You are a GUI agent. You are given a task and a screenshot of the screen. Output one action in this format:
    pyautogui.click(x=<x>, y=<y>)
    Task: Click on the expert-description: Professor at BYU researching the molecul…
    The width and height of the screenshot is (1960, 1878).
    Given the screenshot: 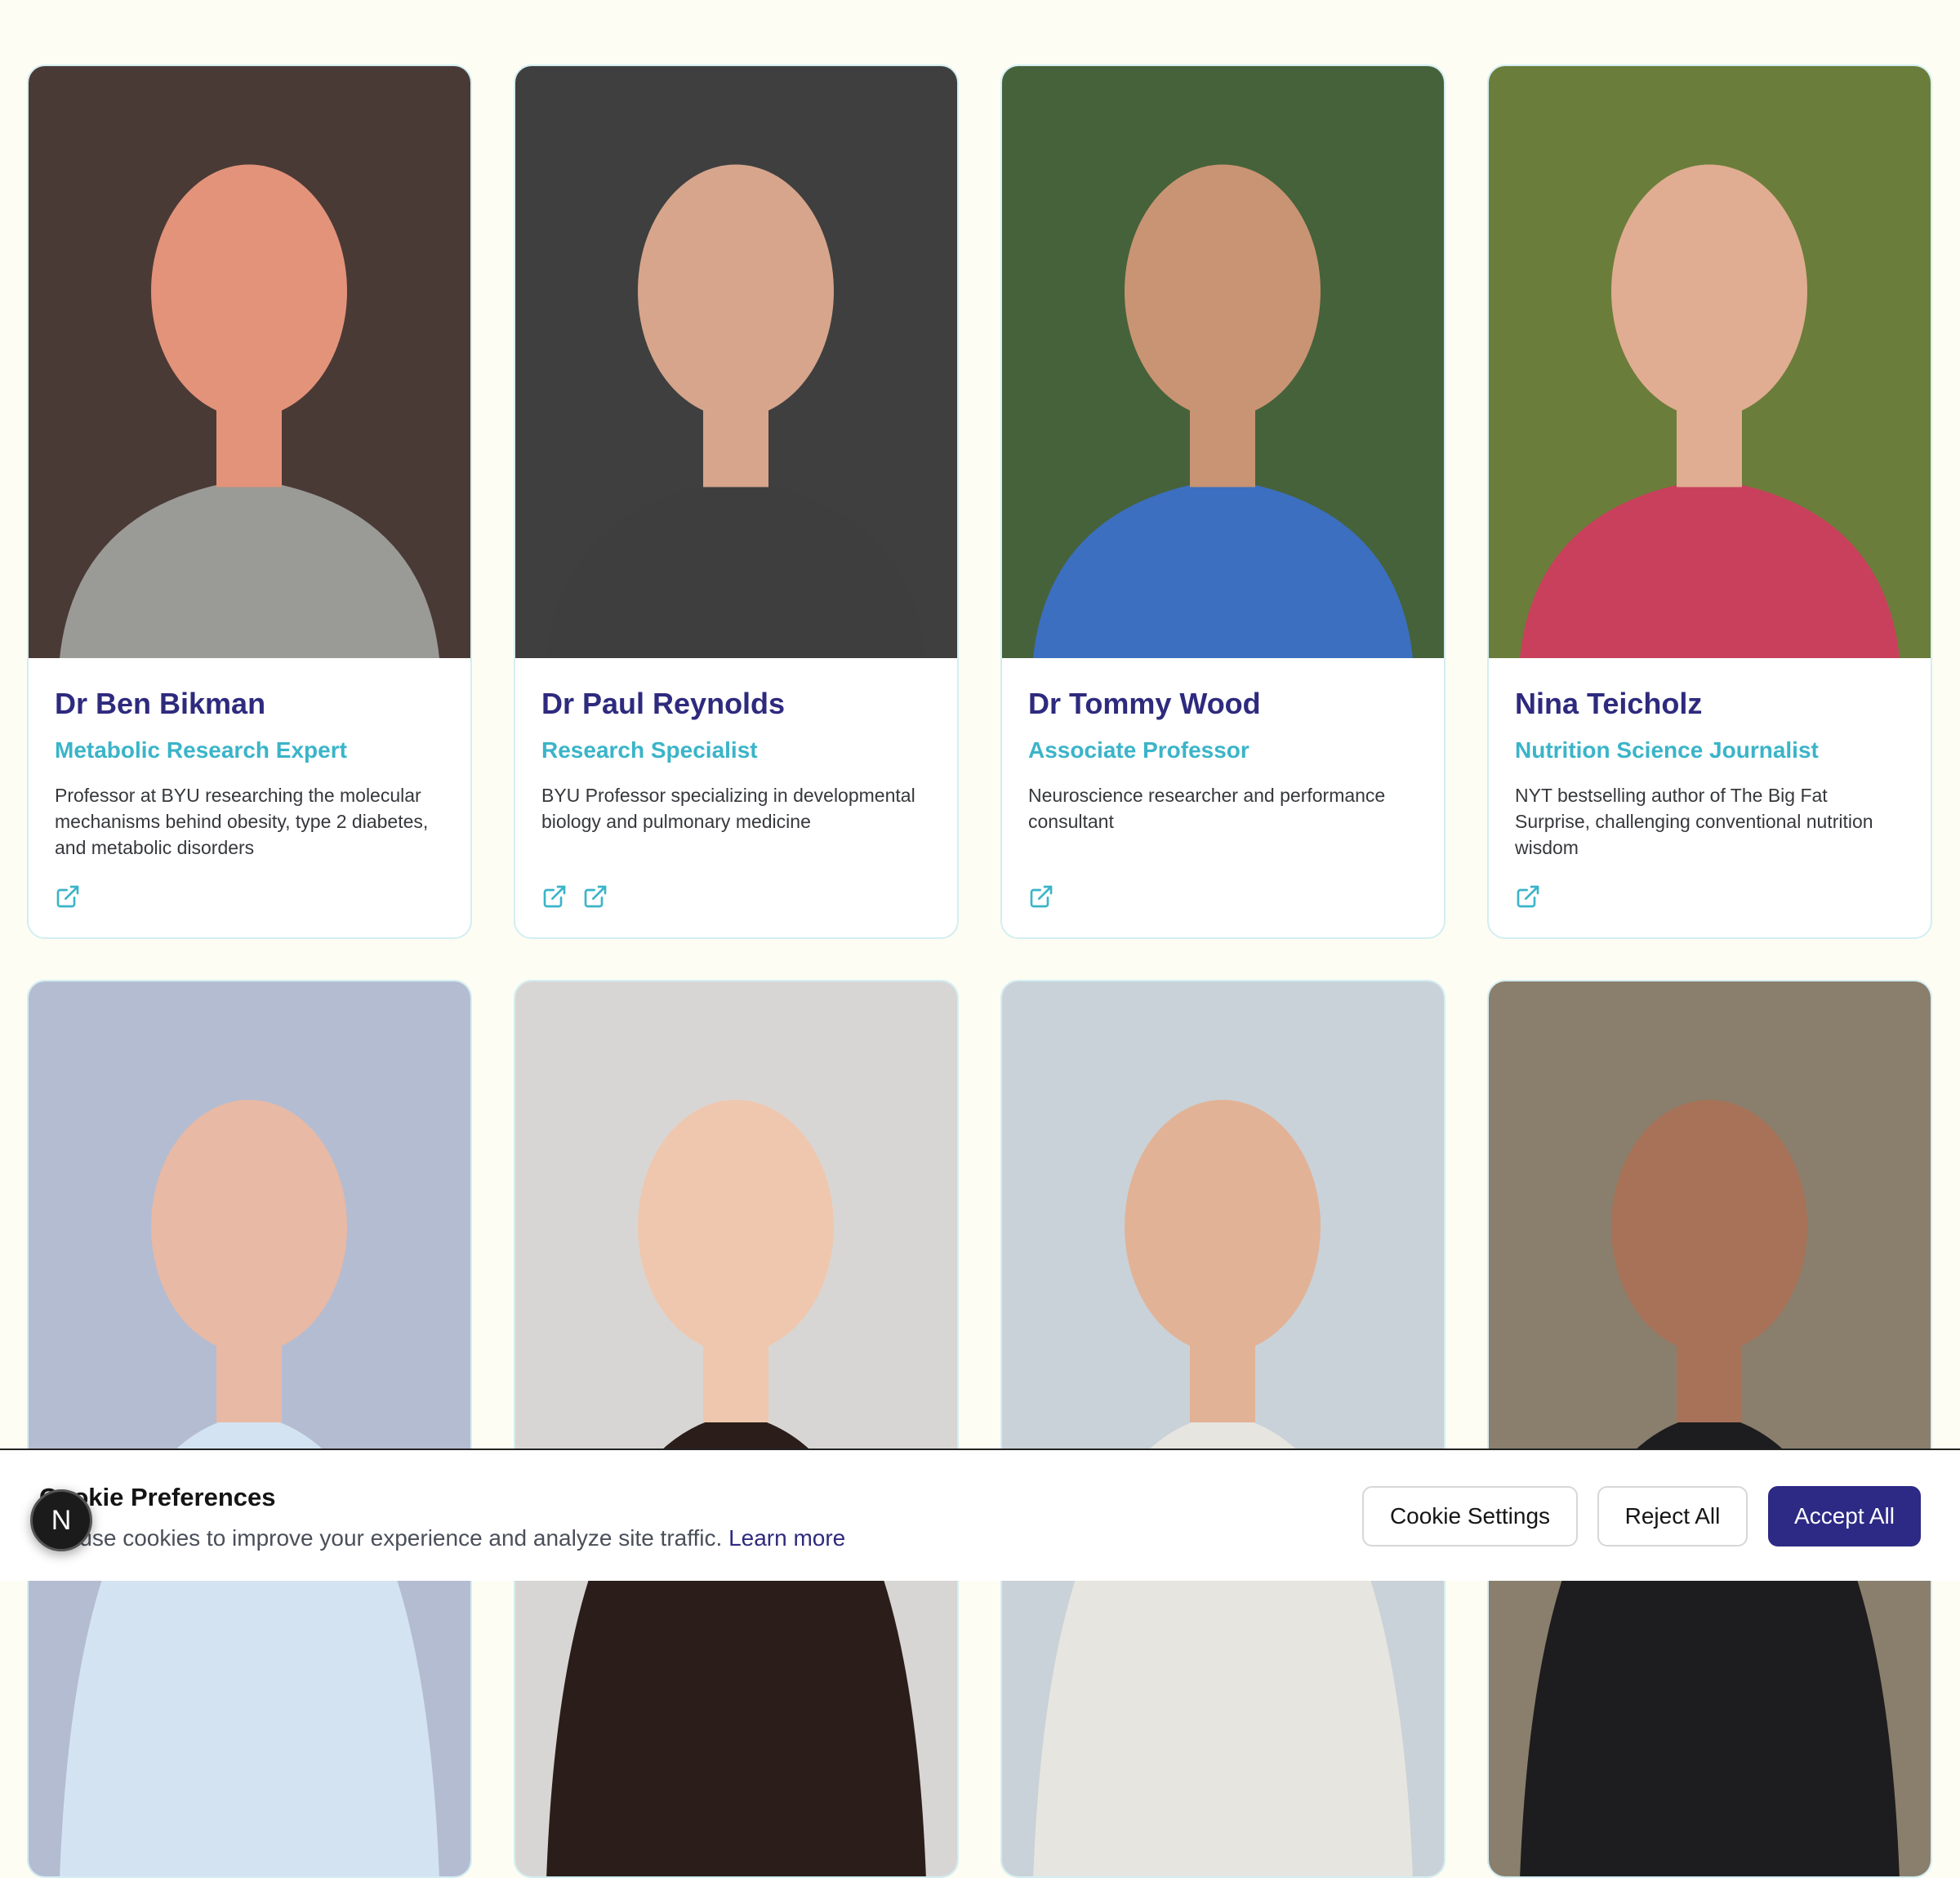 What is the action you would take?
    pyautogui.click(x=242, y=822)
    